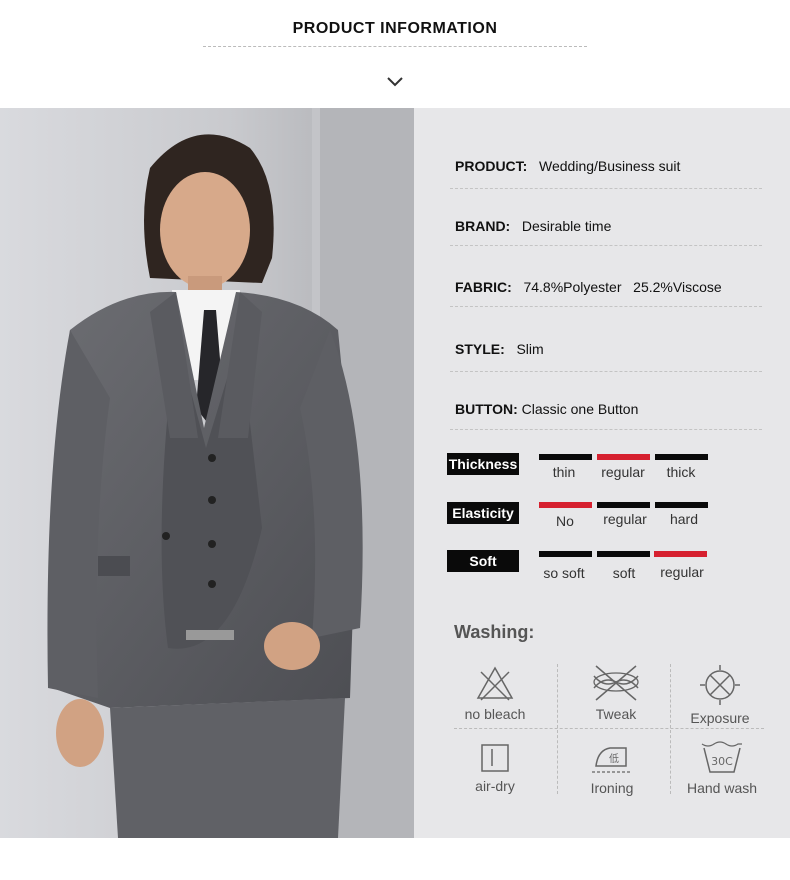  What do you see at coordinates (564, 472) in the screenshot?
I see `thickness-option: thin` at bounding box center [564, 472].